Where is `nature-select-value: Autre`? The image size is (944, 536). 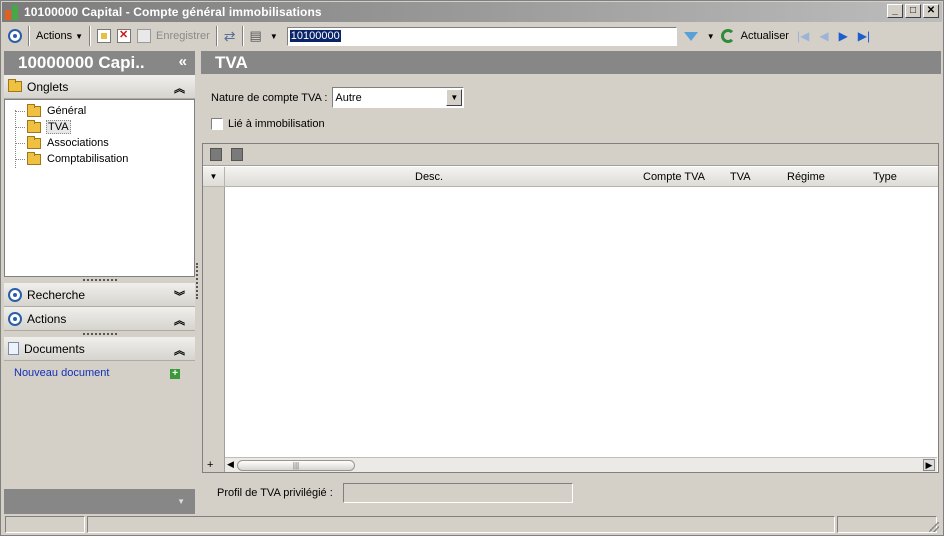 nature-select-value: Autre is located at coordinates (348, 97).